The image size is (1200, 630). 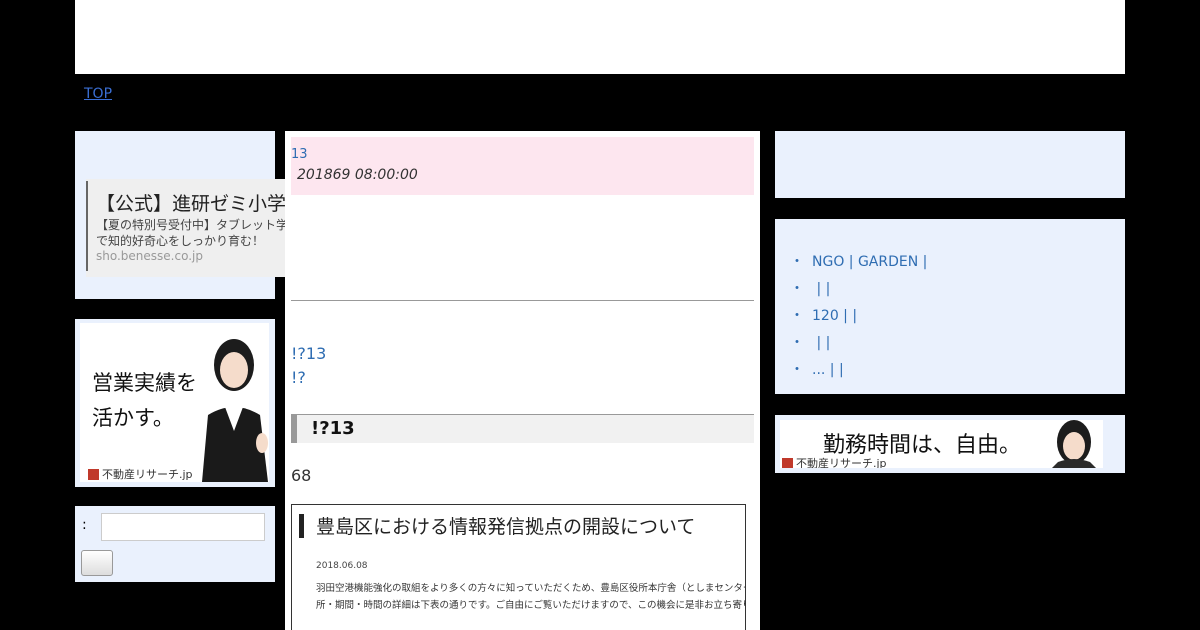 I want to click on banner-left-logo: 不動産リサーチ.jp, so click(x=140, y=474).